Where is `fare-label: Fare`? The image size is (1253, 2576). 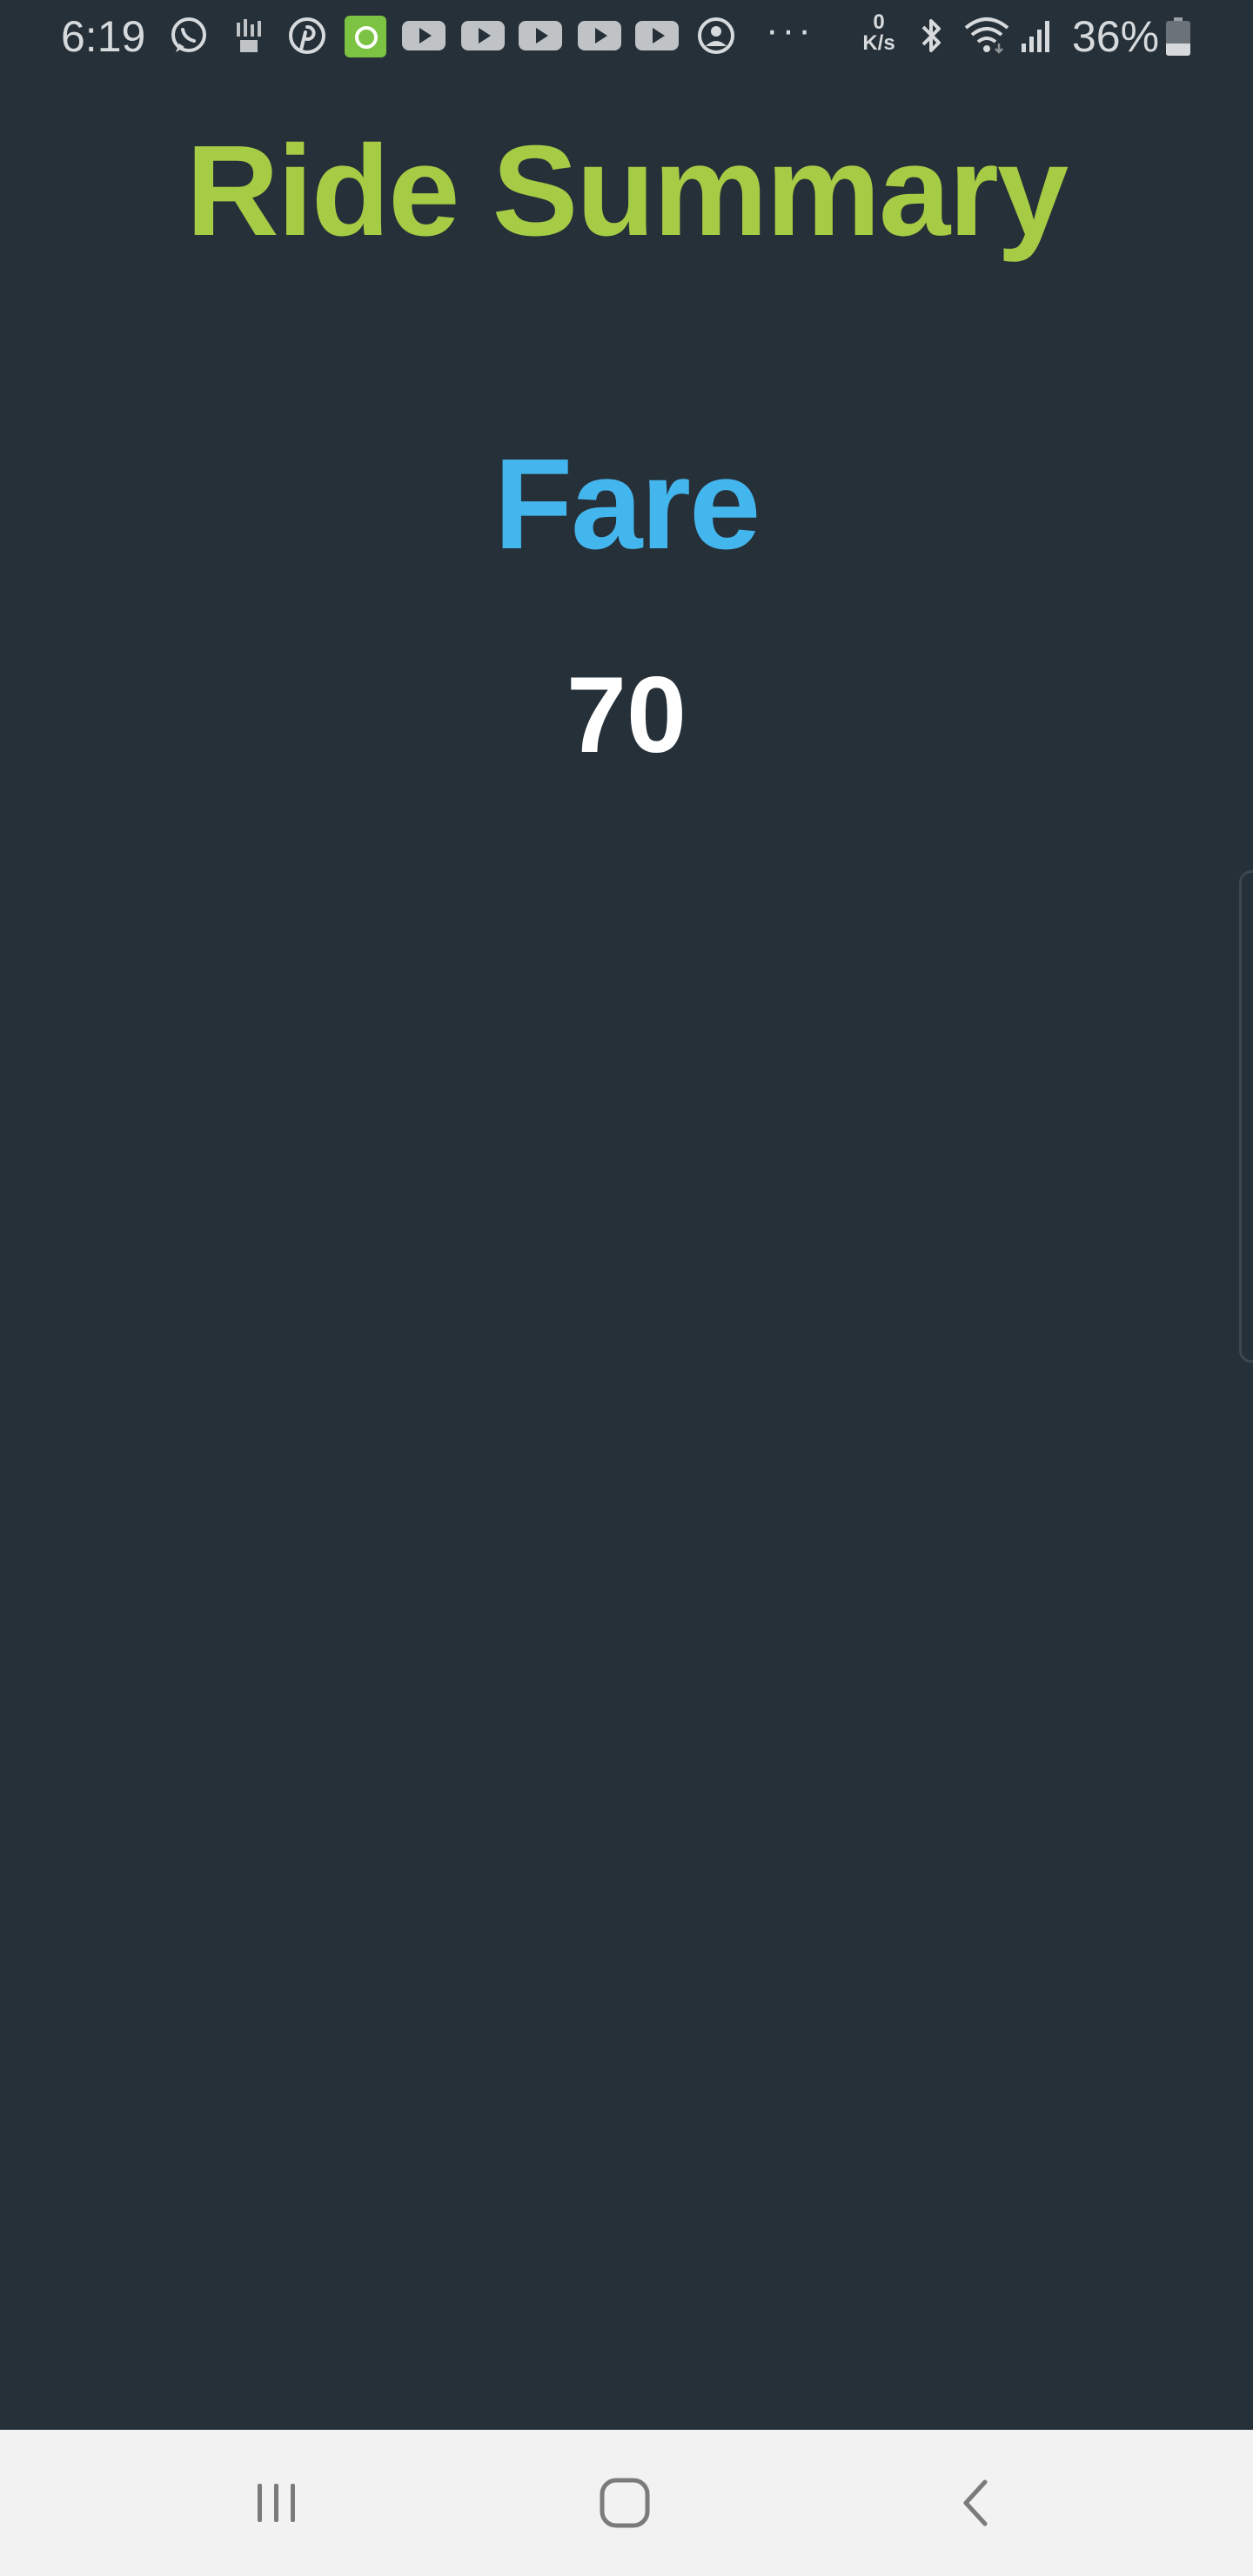
fare-label: Fare is located at coordinates (627, 504).